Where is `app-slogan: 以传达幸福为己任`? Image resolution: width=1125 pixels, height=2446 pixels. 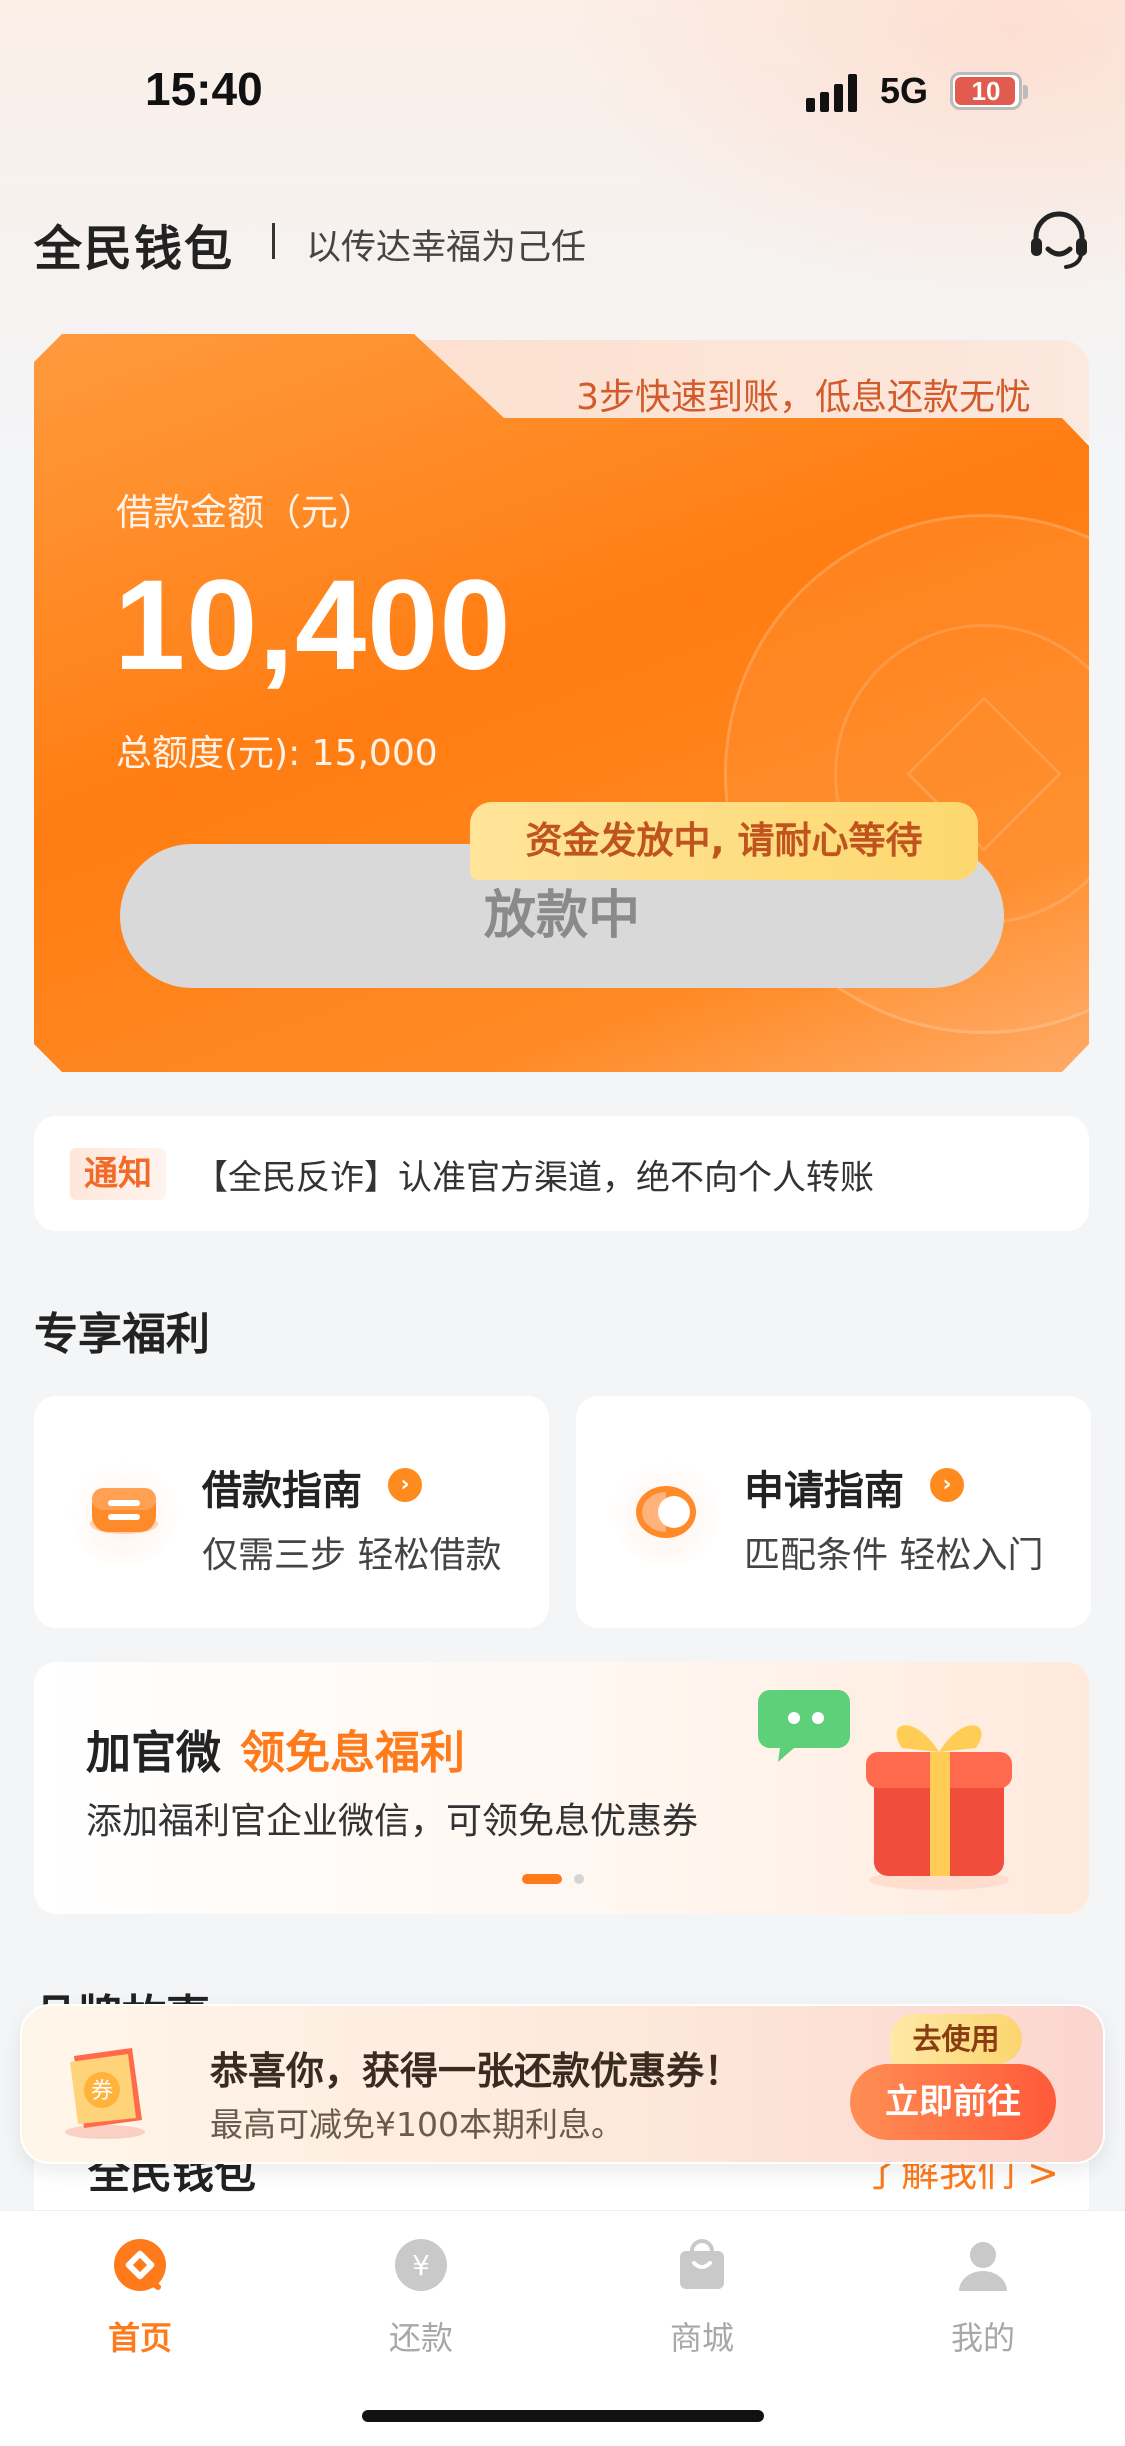
app-slogan: 以传达幸福为己任 is located at coordinates (446, 248).